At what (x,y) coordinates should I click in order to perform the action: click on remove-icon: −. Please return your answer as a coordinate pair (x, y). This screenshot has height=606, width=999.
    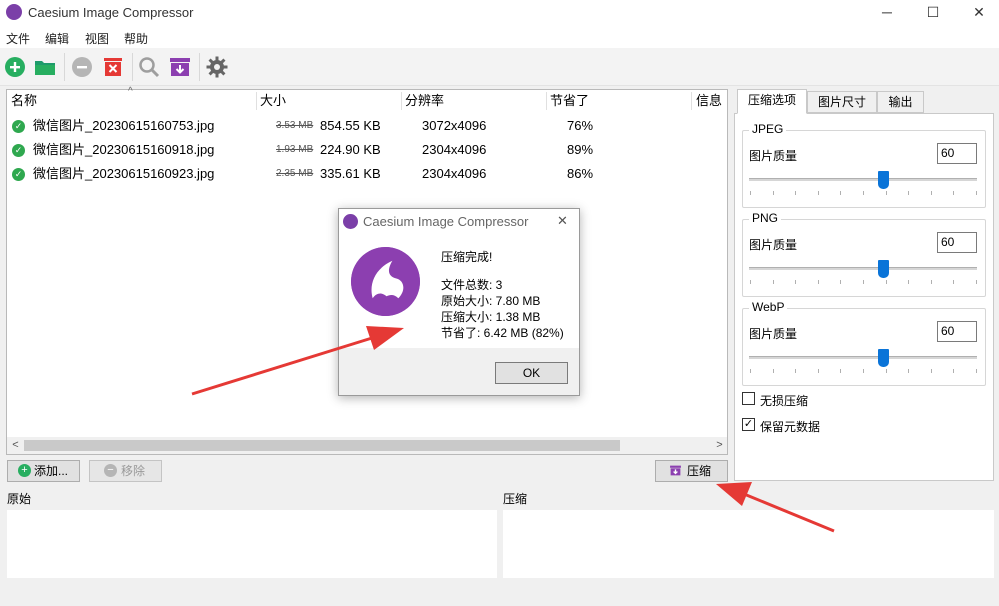
    Looking at the image, I should click on (110, 470).